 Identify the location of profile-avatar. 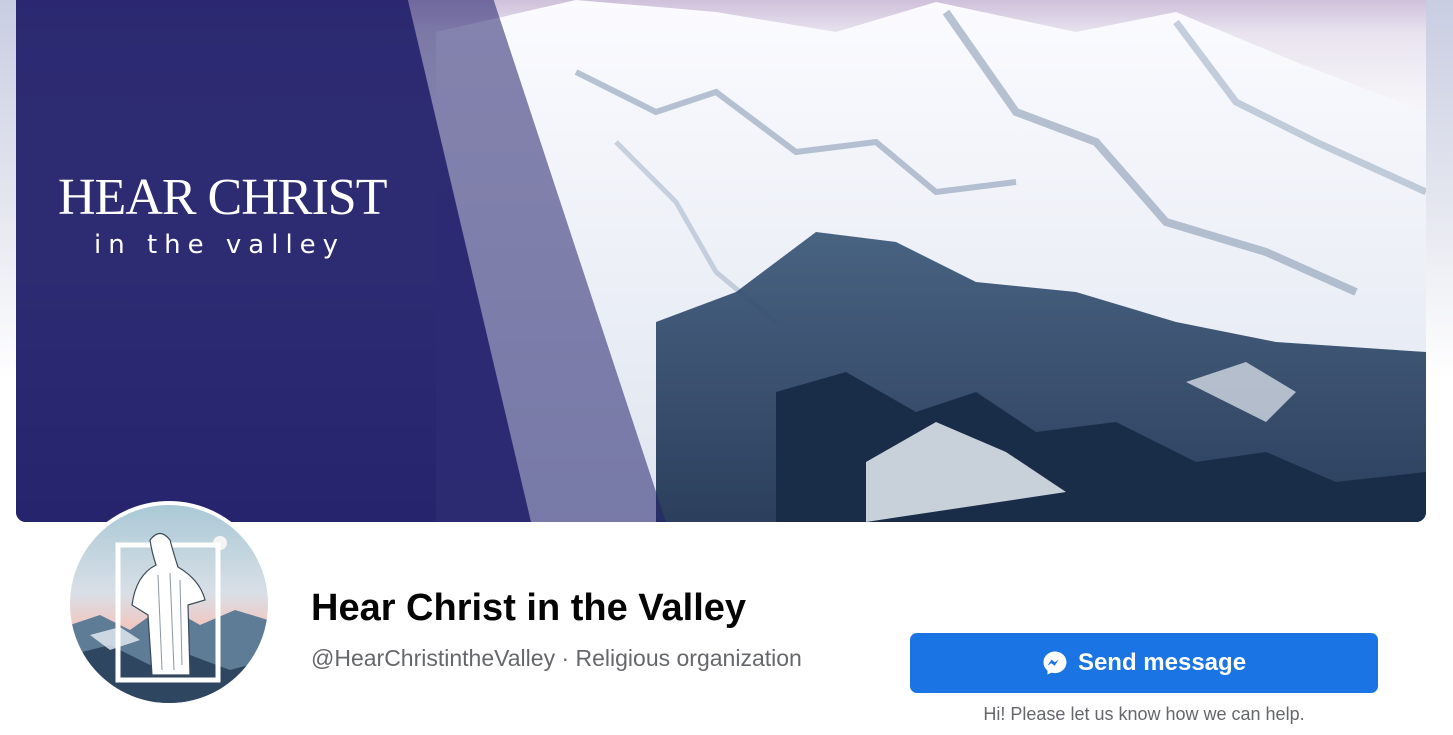
(169, 604).